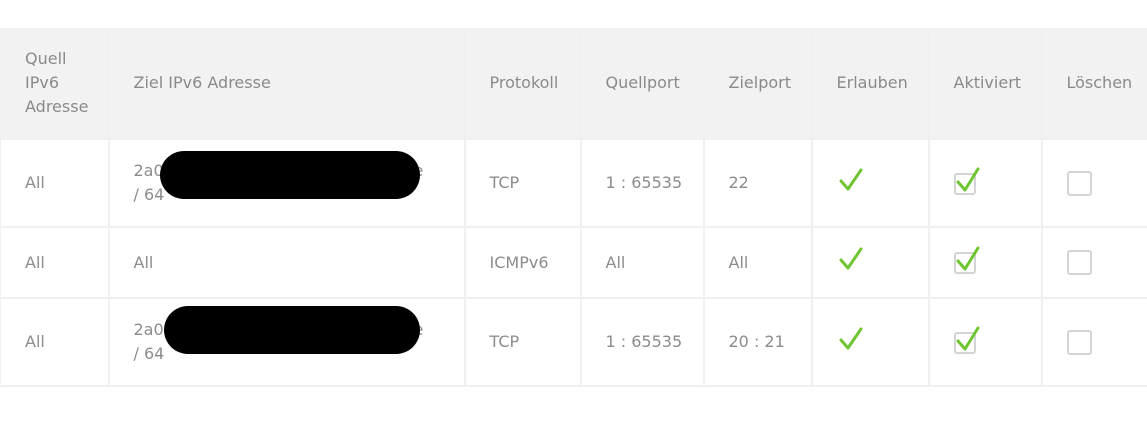 This screenshot has width=1147, height=435. What do you see at coordinates (985, 84) in the screenshot?
I see `header-enabled: Aktiviert` at bounding box center [985, 84].